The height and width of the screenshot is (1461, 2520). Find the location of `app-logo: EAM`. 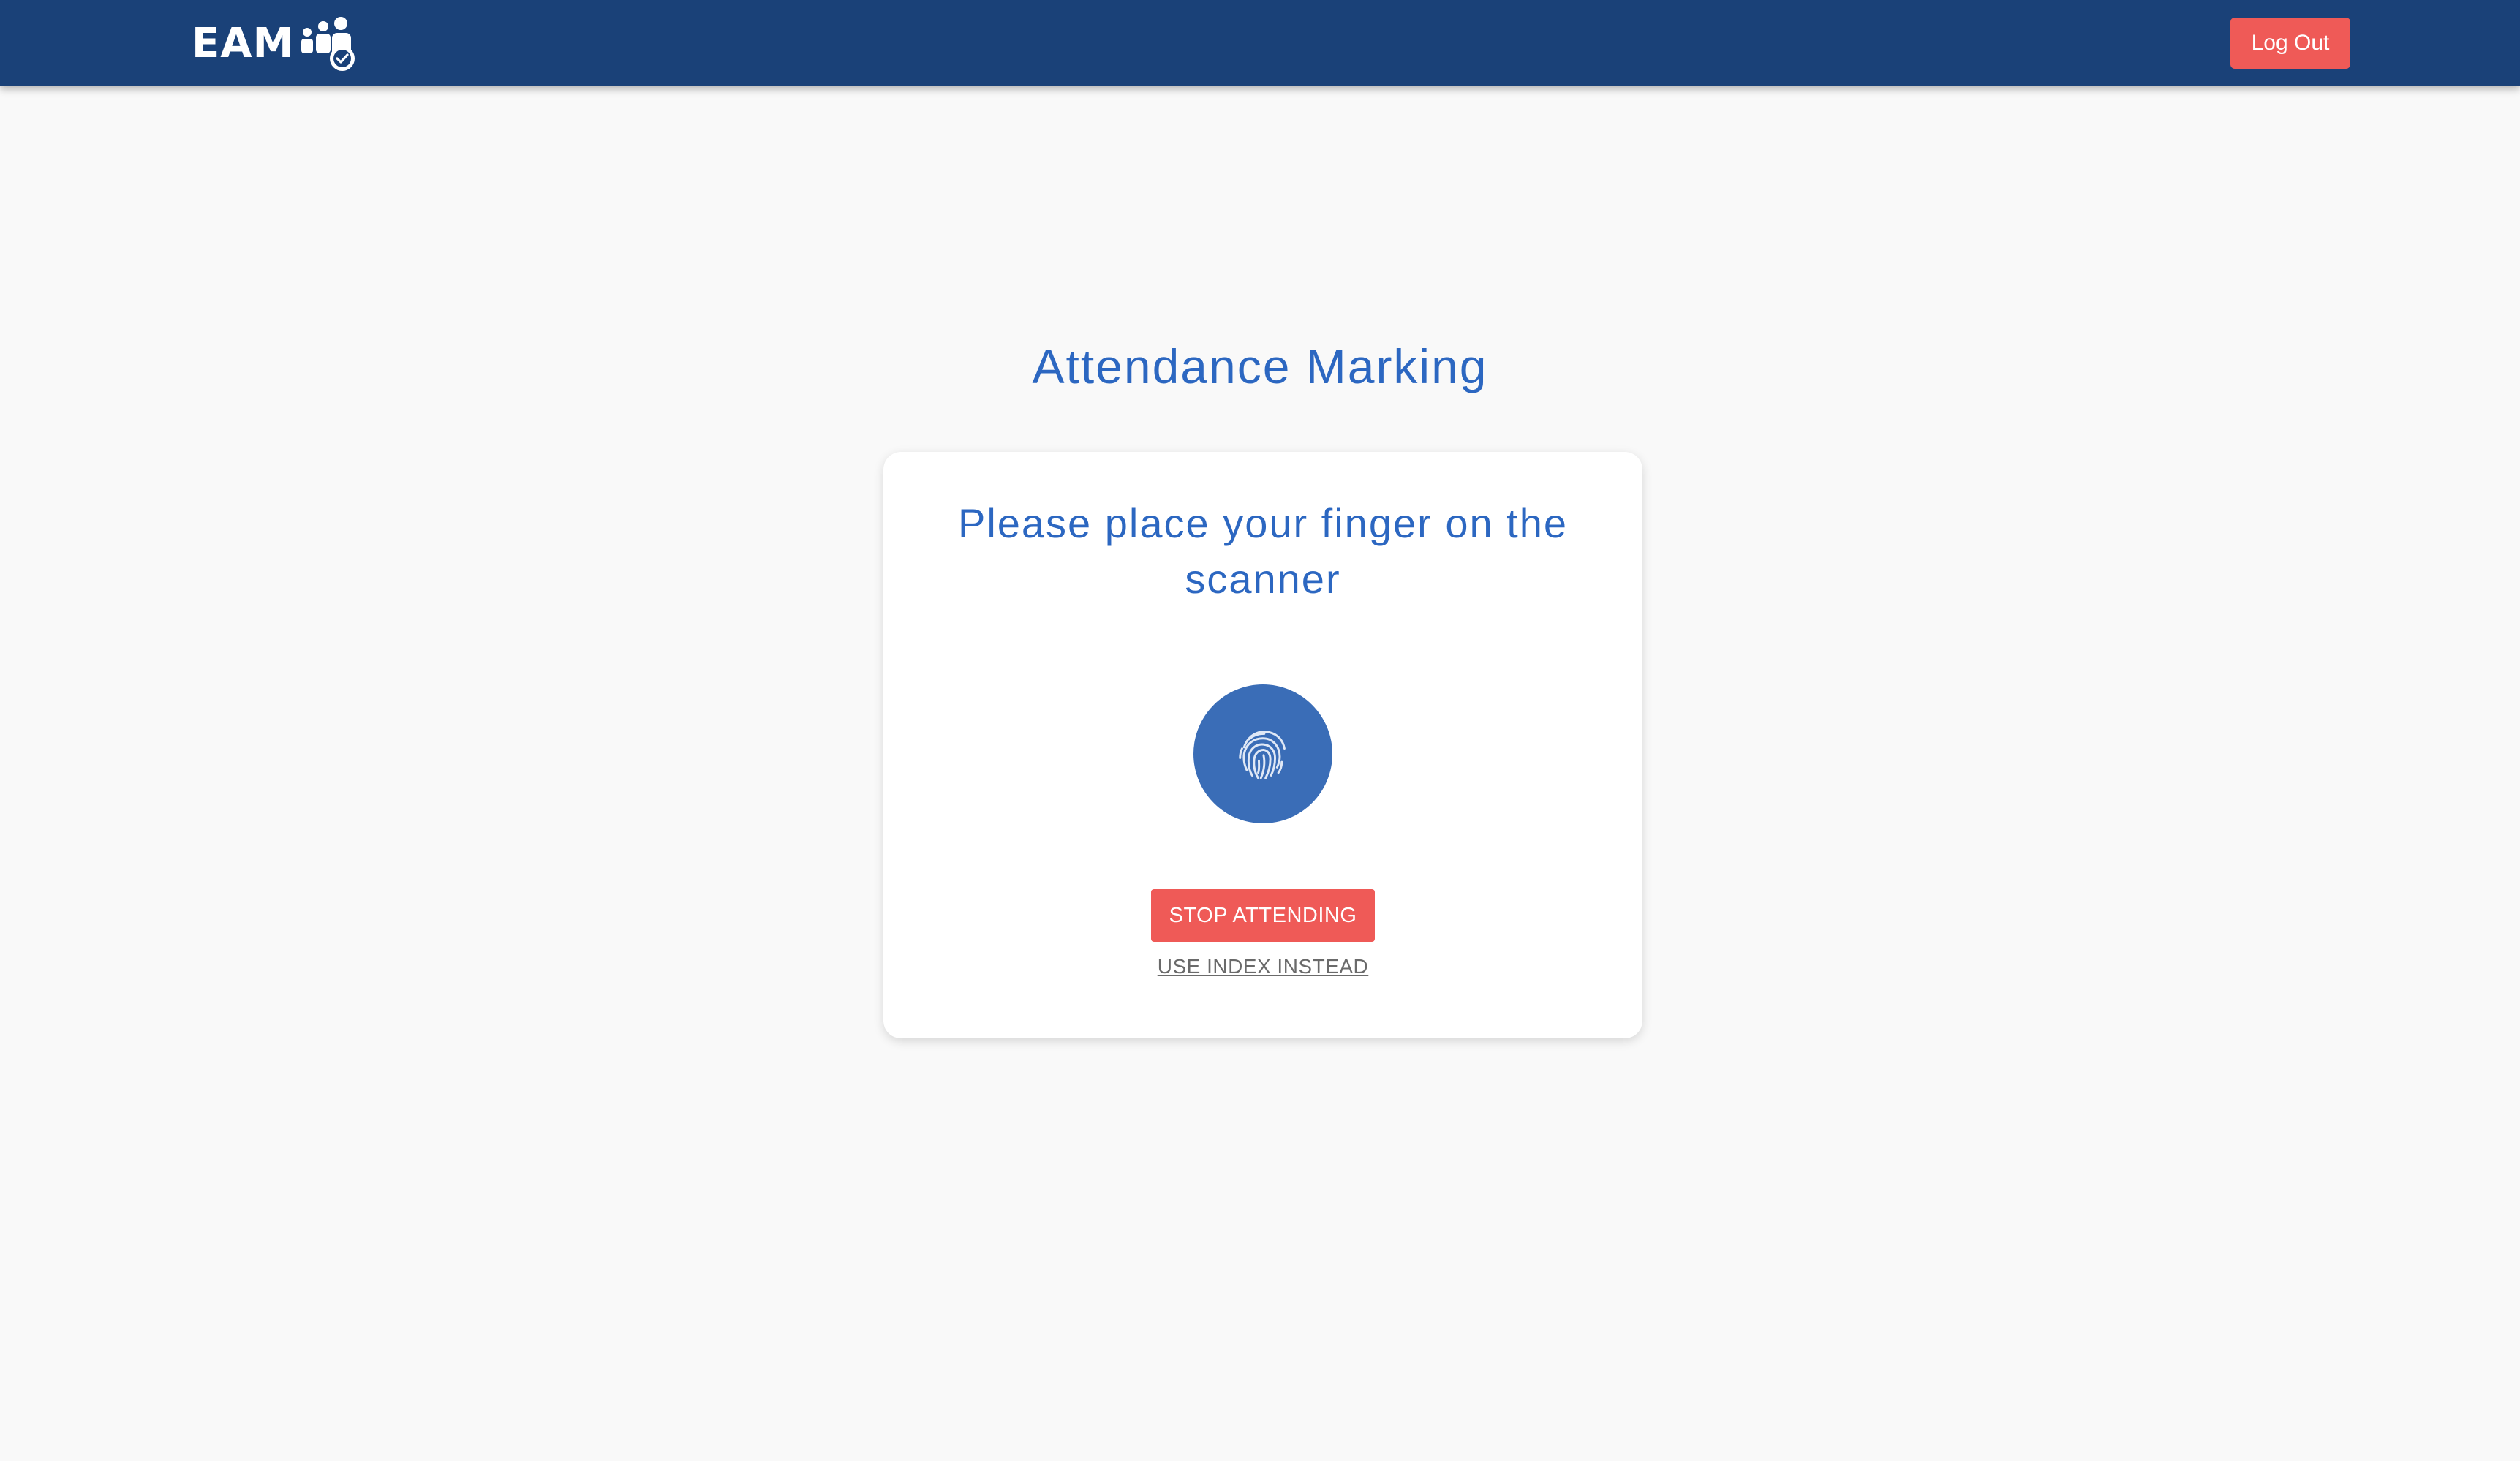

app-logo: EAM is located at coordinates (274, 44).